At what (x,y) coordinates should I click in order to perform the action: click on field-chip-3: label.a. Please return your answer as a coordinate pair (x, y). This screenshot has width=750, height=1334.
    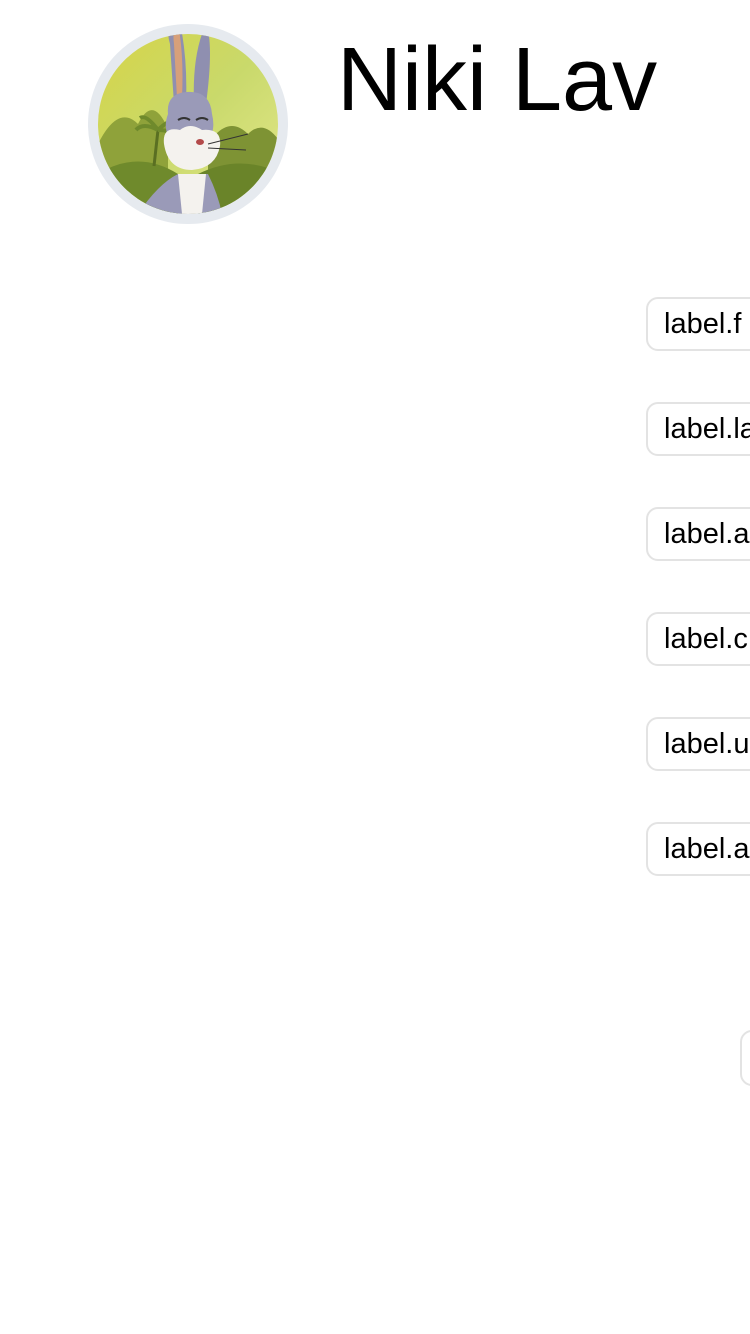
    Looking at the image, I should click on (698, 534).